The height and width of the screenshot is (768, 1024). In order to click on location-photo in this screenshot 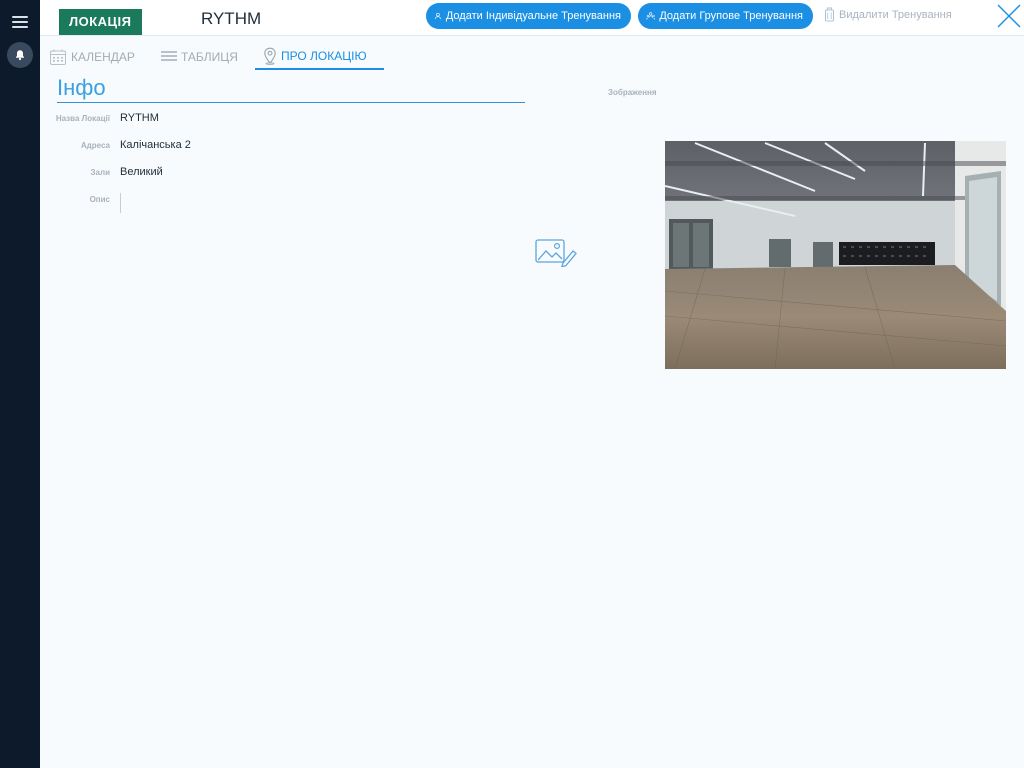, I will do `click(835, 255)`.